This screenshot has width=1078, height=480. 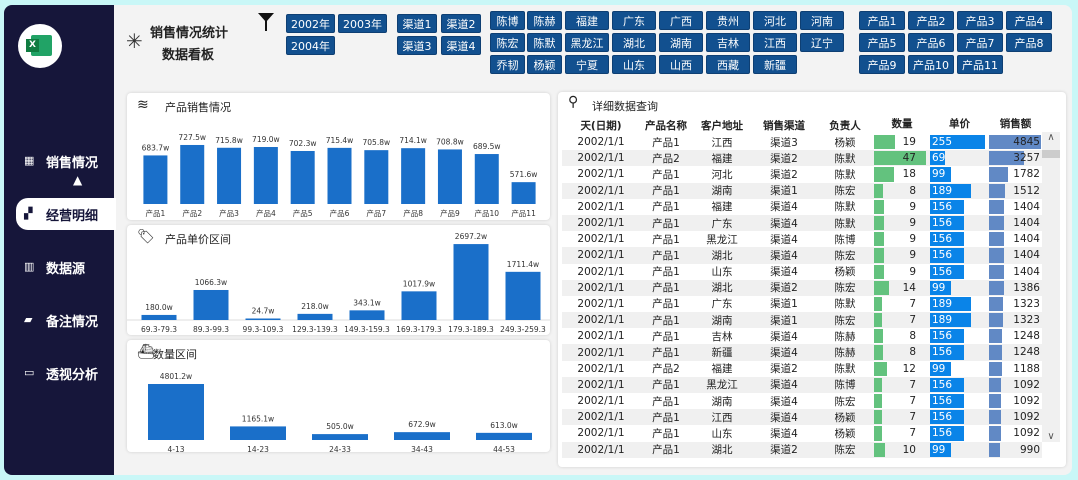 What do you see at coordinates (310, 23) in the screenshot?
I see `year-slicer-button: 2002年` at bounding box center [310, 23].